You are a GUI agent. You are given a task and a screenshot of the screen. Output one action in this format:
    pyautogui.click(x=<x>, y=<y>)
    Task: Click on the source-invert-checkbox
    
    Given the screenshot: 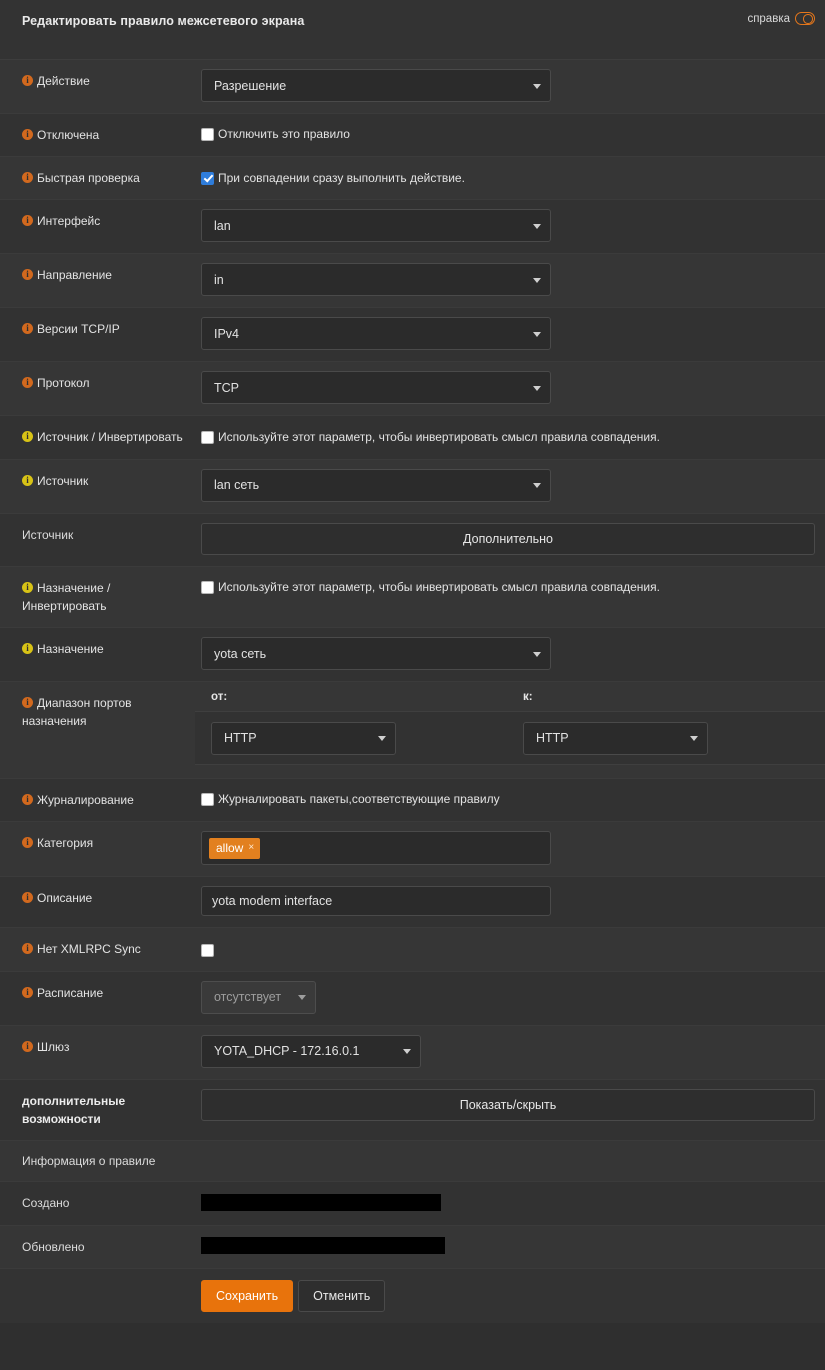 What is the action you would take?
    pyautogui.click(x=207, y=437)
    